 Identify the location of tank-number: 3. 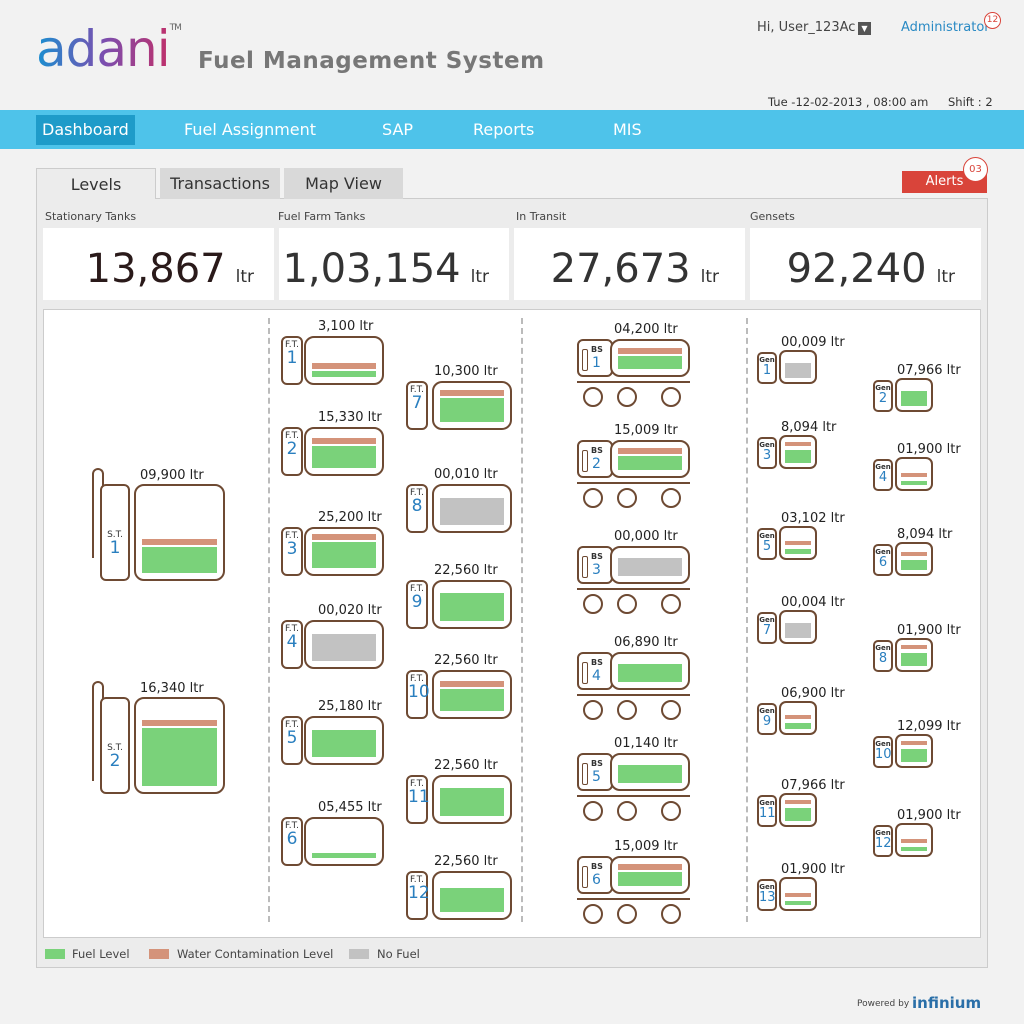
(596, 570).